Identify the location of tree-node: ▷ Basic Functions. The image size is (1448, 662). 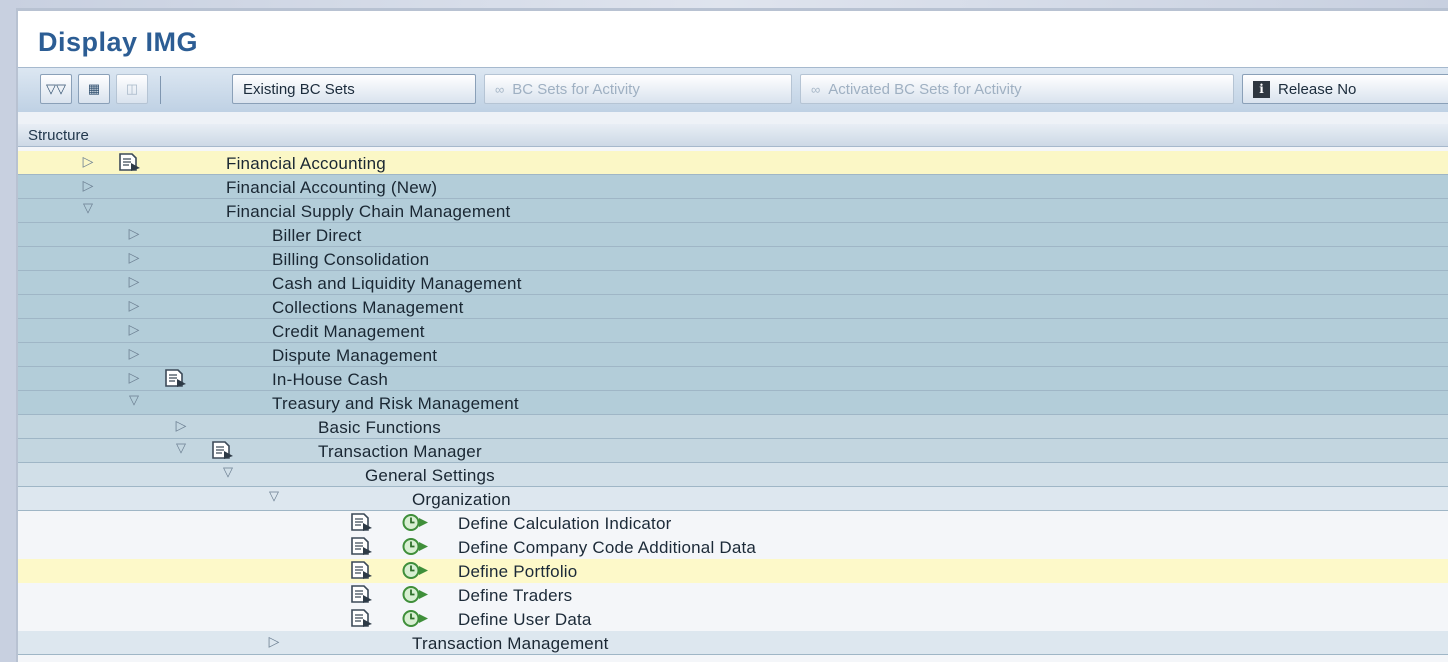
(733, 427).